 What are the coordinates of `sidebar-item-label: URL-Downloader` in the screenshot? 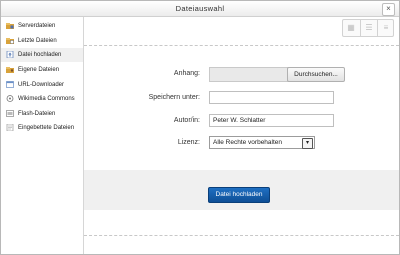 It's located at (41, 85).